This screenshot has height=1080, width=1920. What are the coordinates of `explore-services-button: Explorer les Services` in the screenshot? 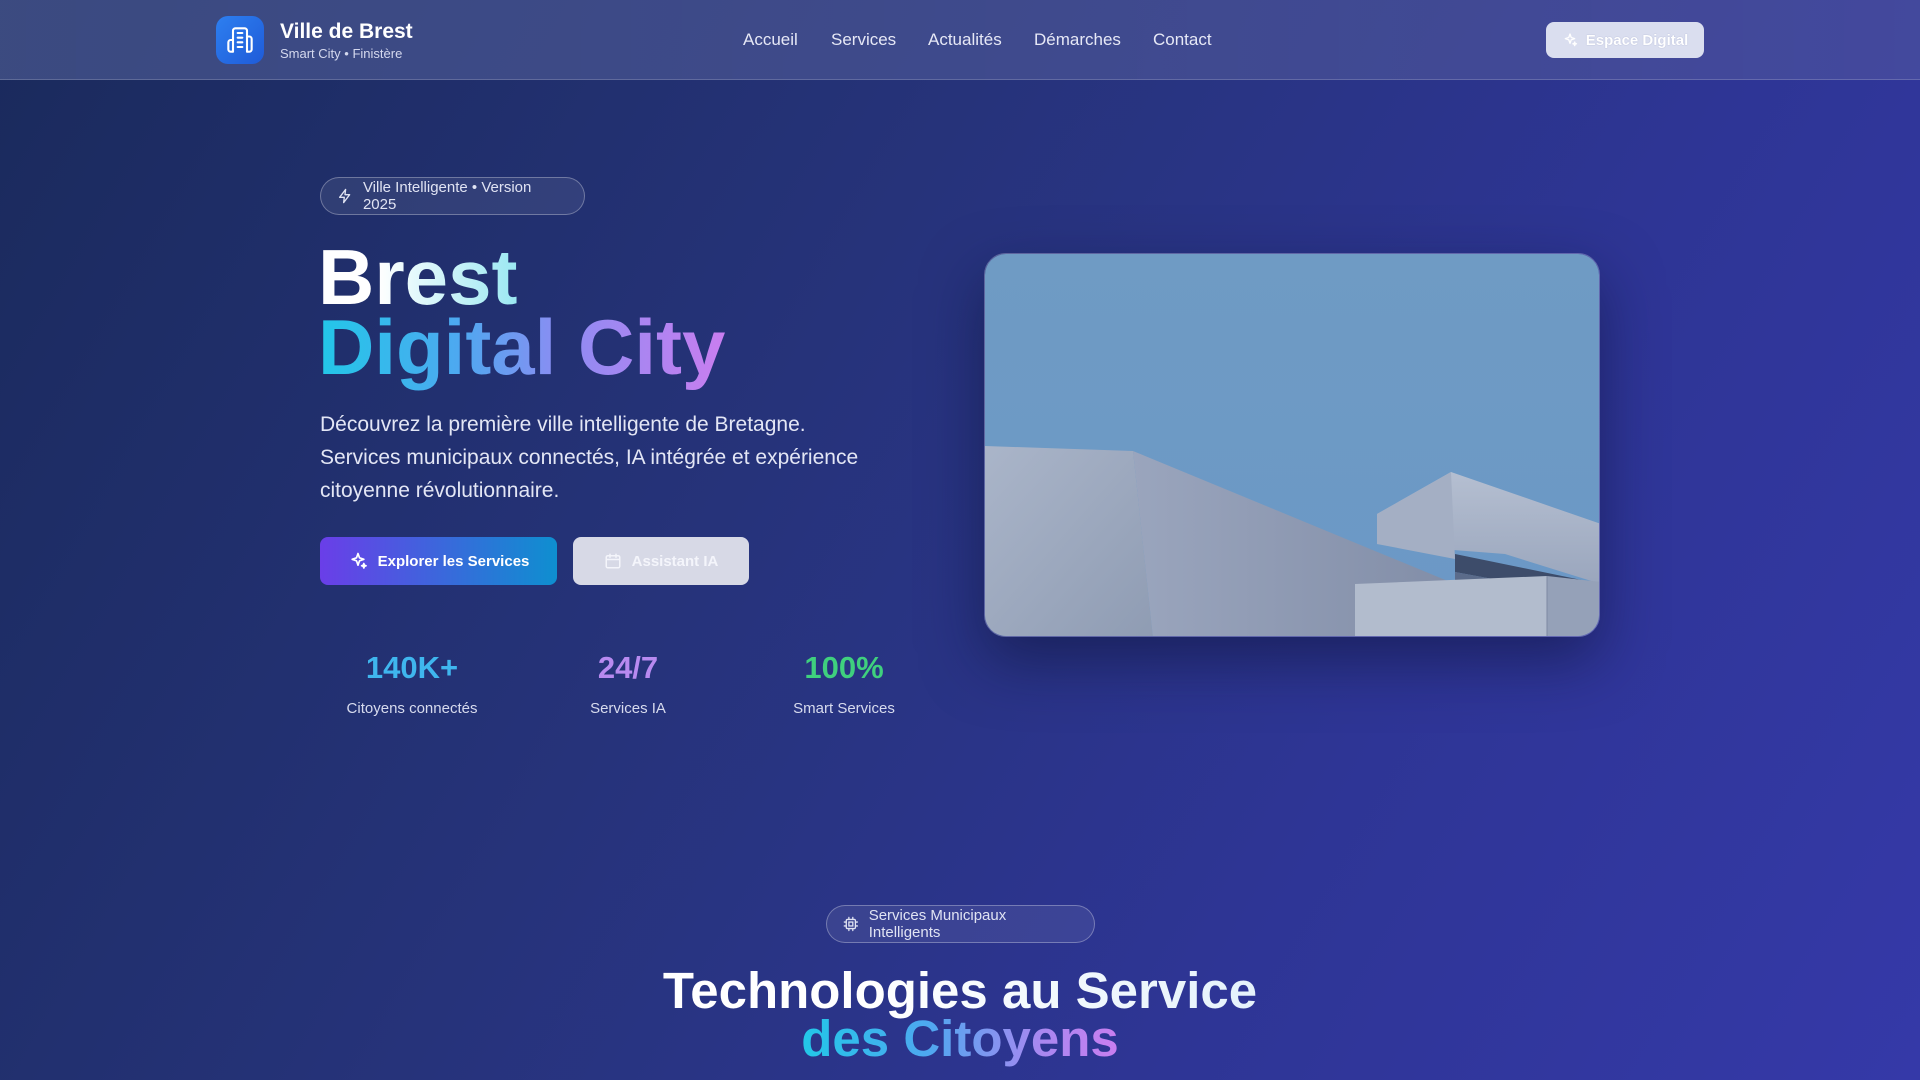 It's located at (438, 561).